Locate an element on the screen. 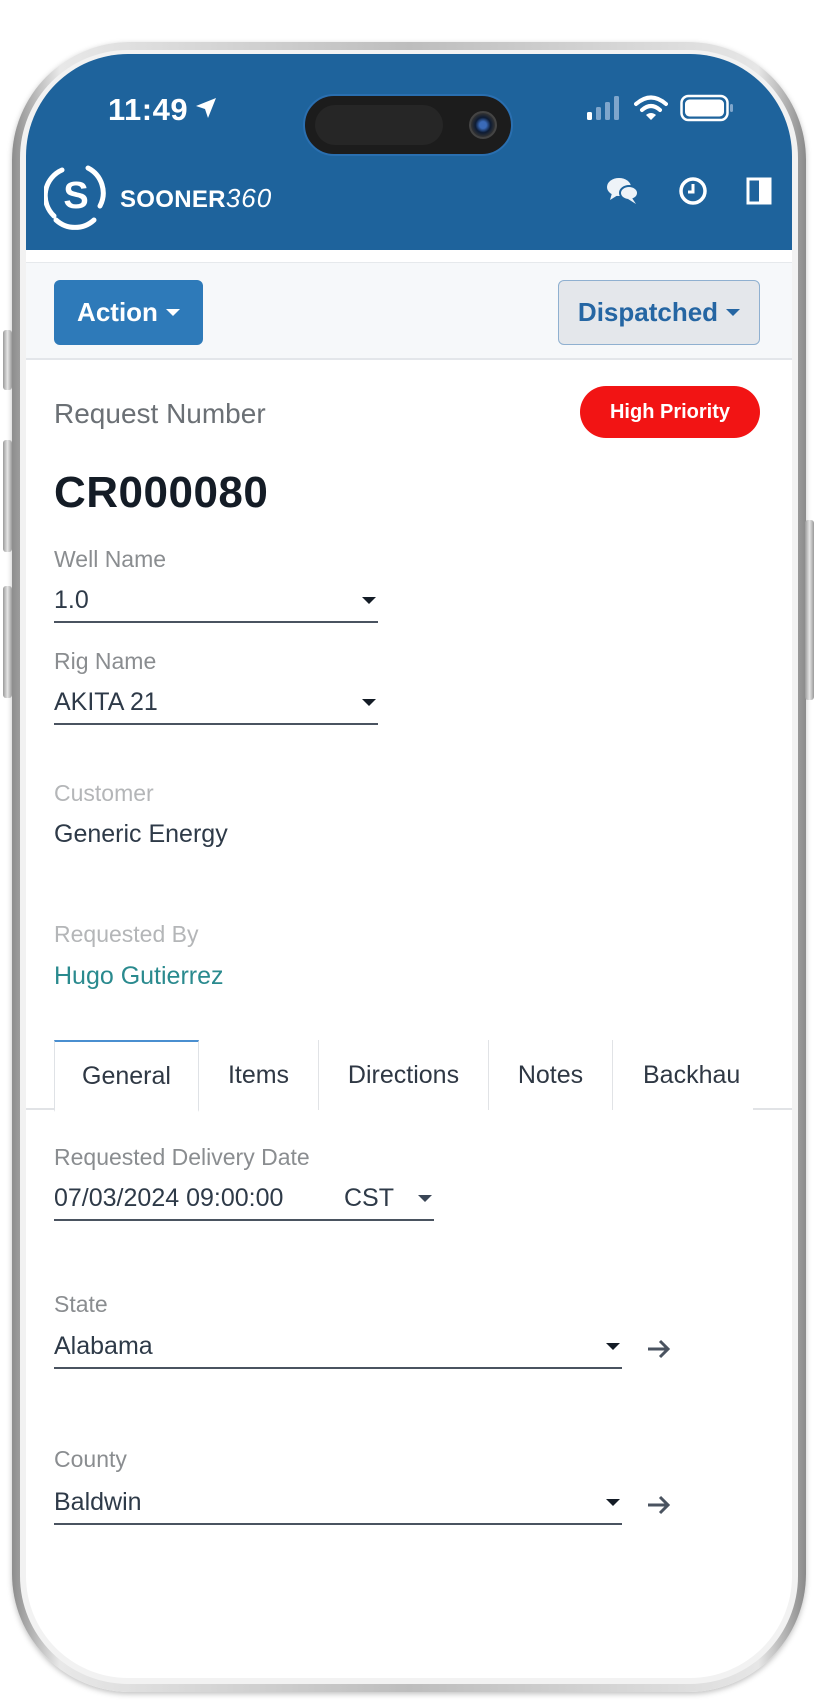 This screenshot has height=1708, width=816. action-toolbar: Action Dispatched is located at coordinates (409, 311).